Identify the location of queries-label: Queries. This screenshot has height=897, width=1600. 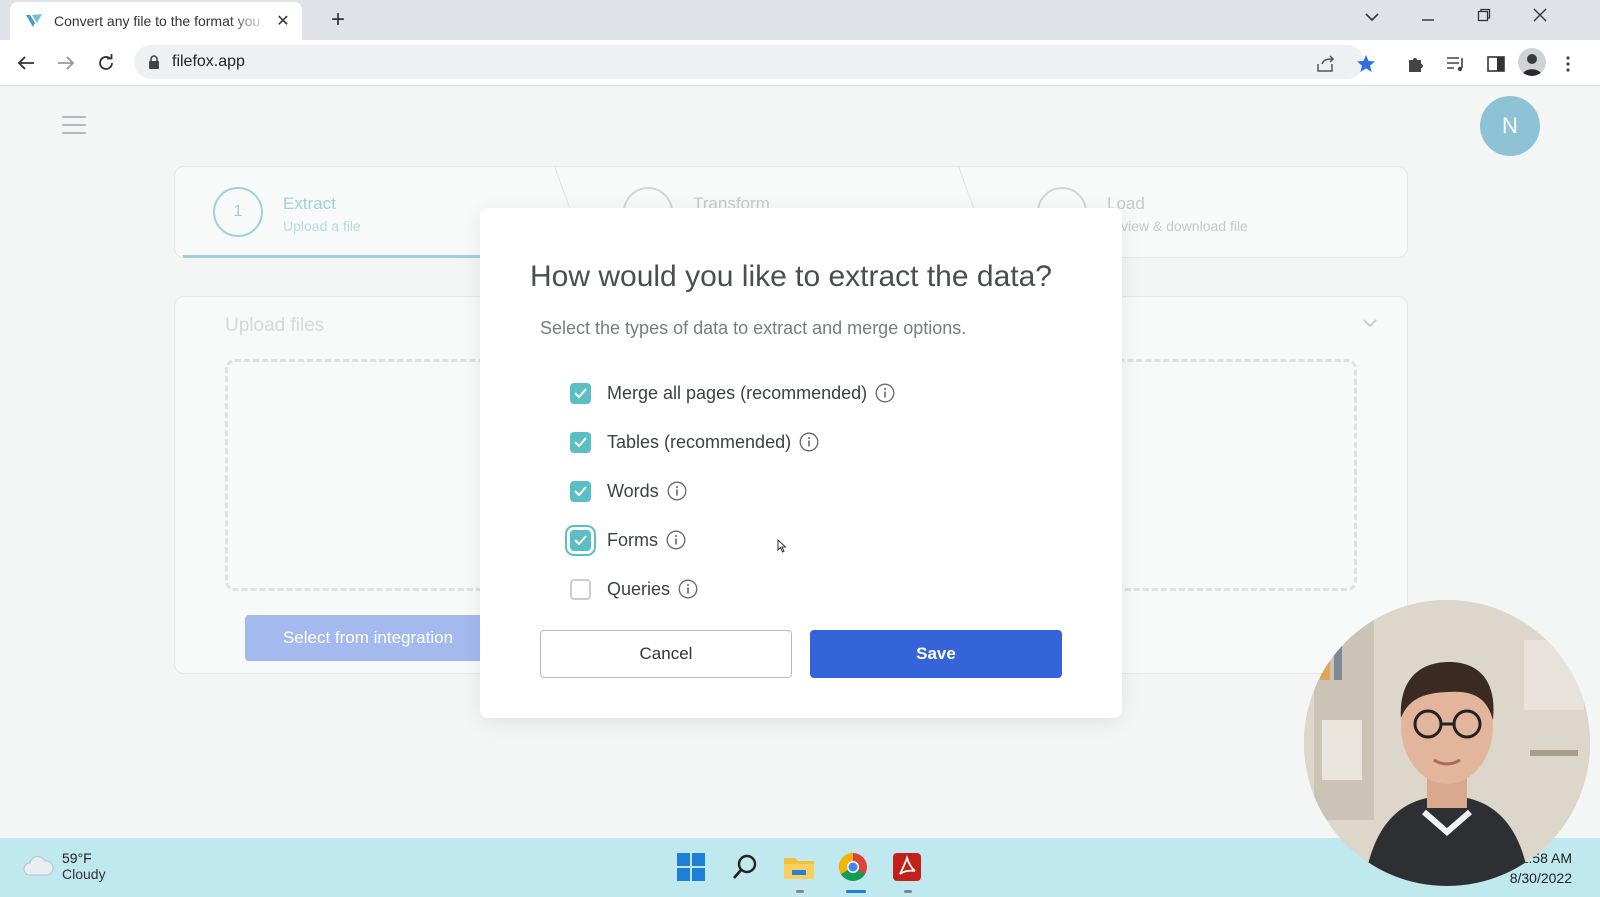
(639, 588).